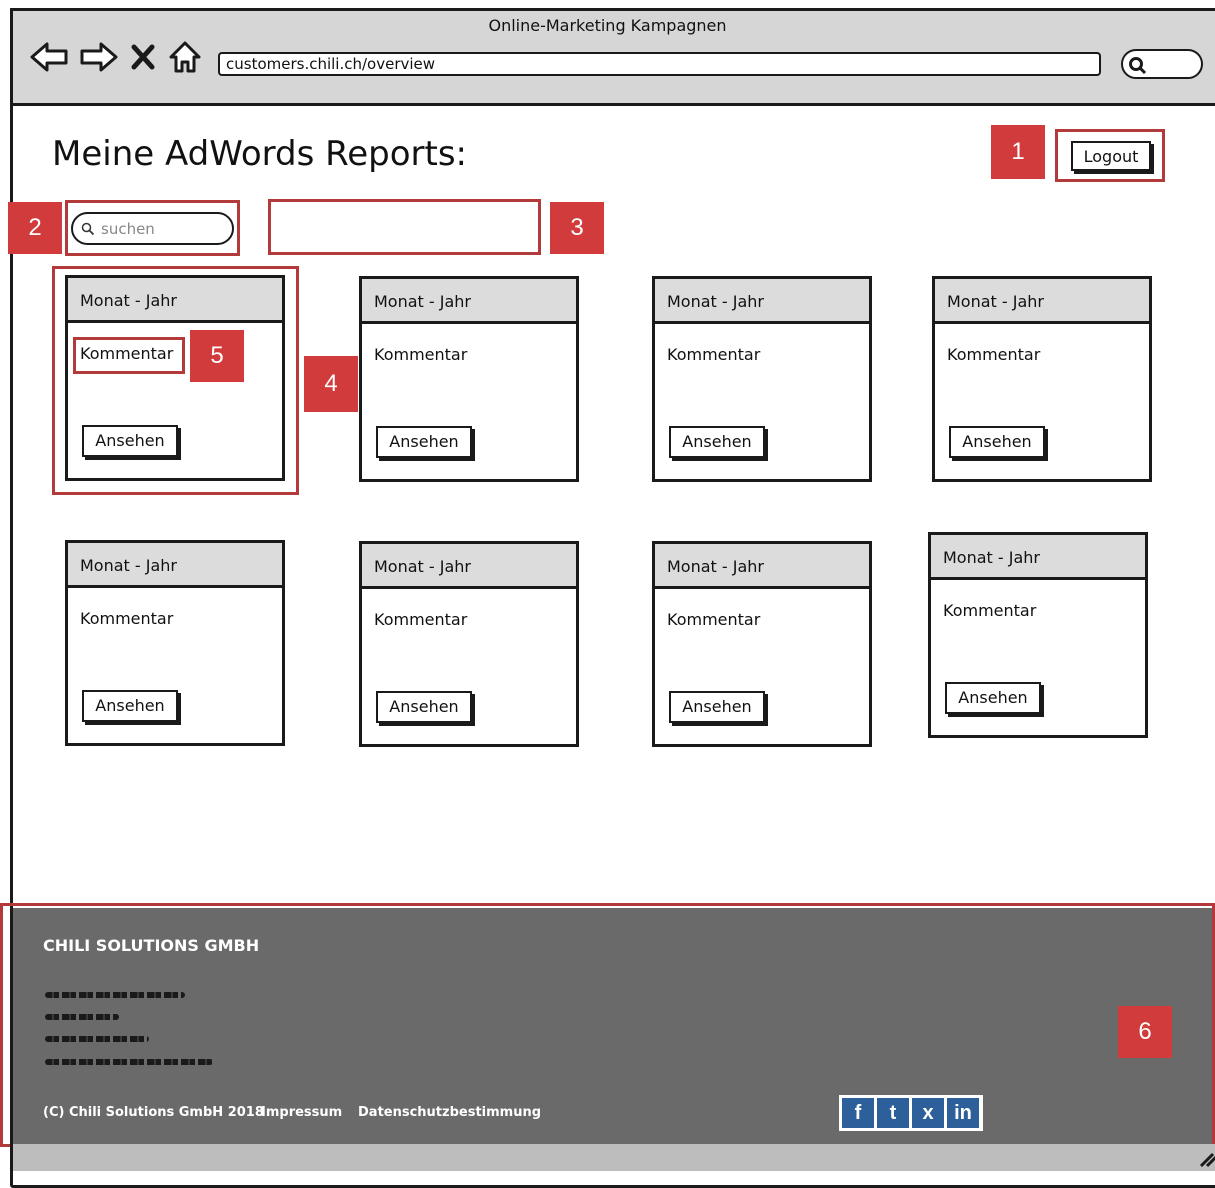 This screenshot has height=1188, width=1215. I want to click on page-title: Meine AdWords Reports:, so click(260, 154).